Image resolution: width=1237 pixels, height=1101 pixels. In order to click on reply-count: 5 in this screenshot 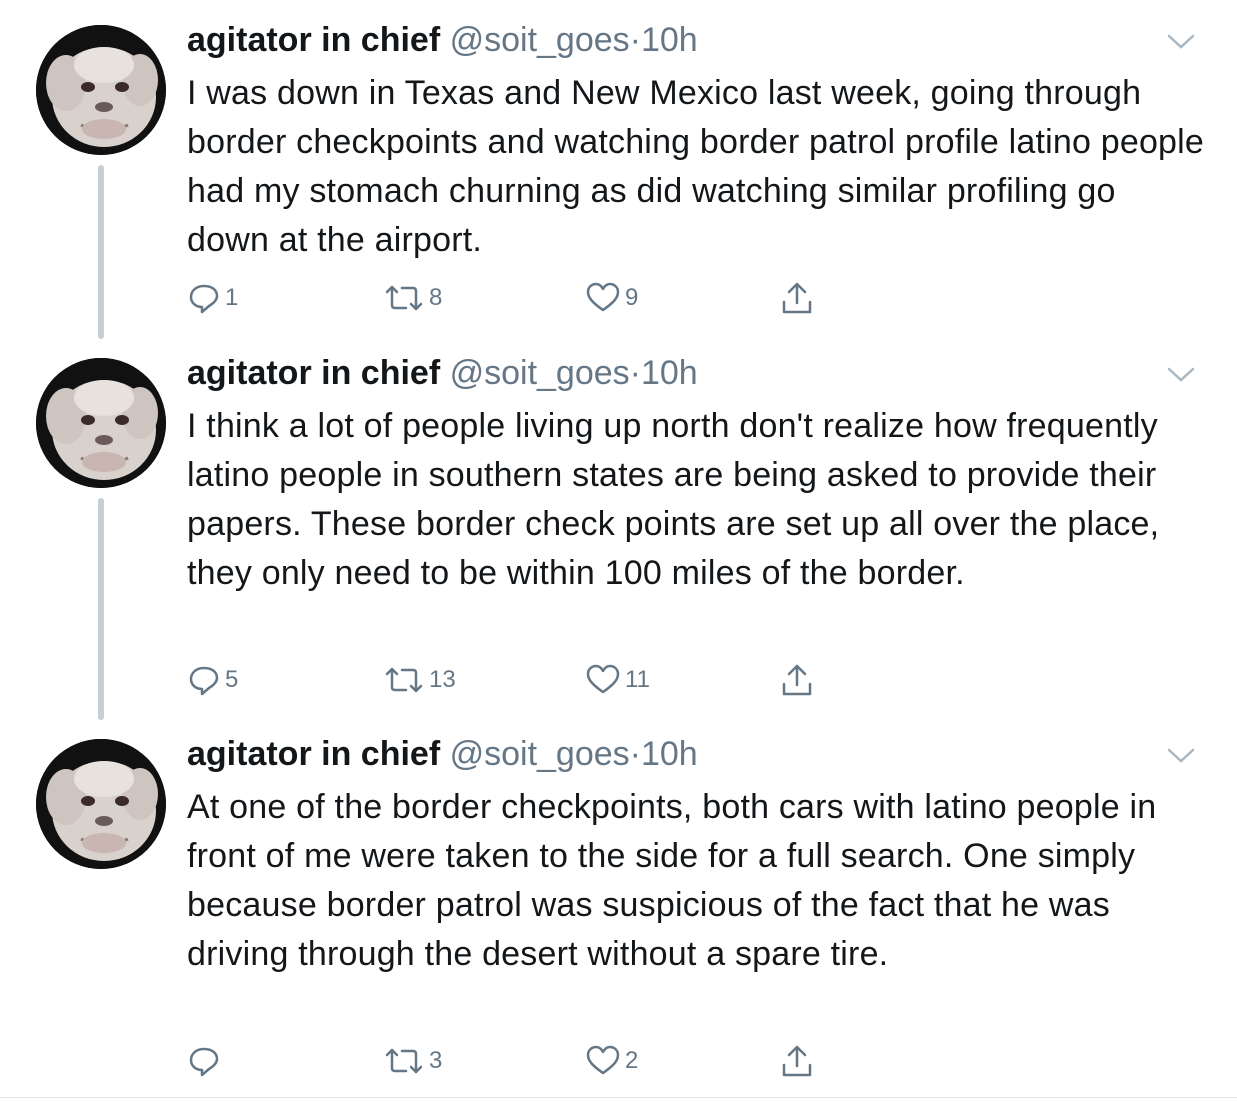, I will do `click(232, 679)`.